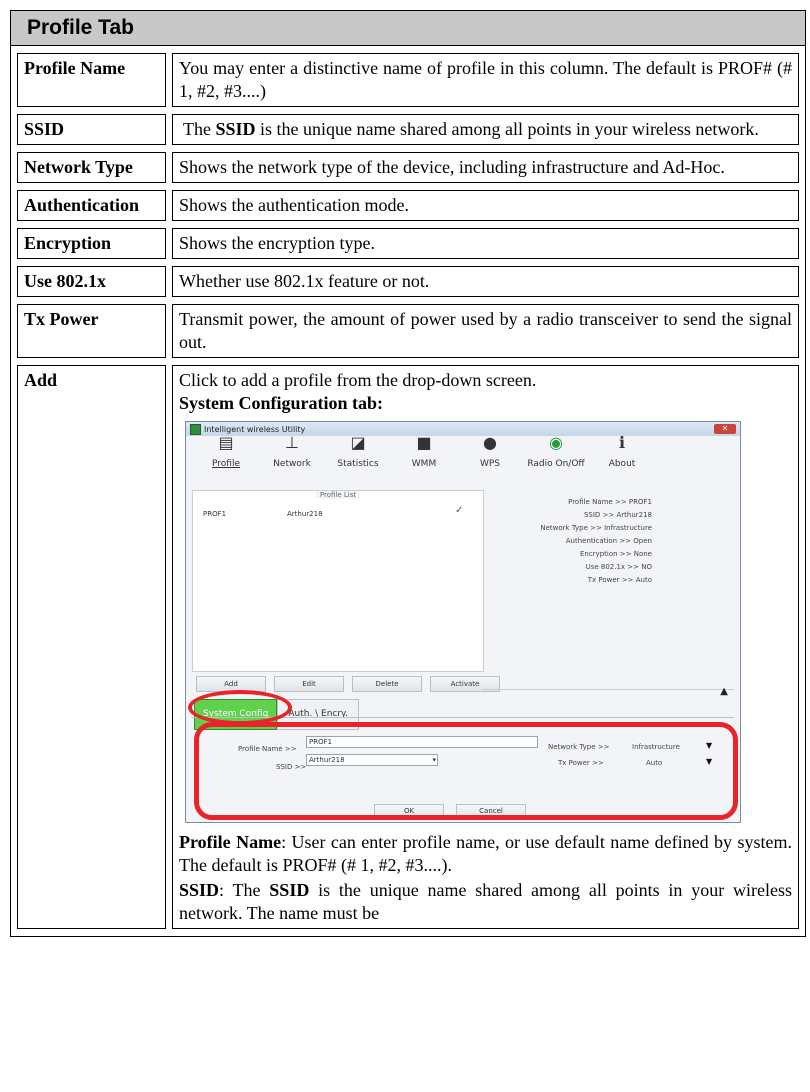 This screenshot has height=1092, width=810. Describe the element at coordinates (485, 243) in the screenshot. I see `row-value: Shows the encryption type.` at that location.